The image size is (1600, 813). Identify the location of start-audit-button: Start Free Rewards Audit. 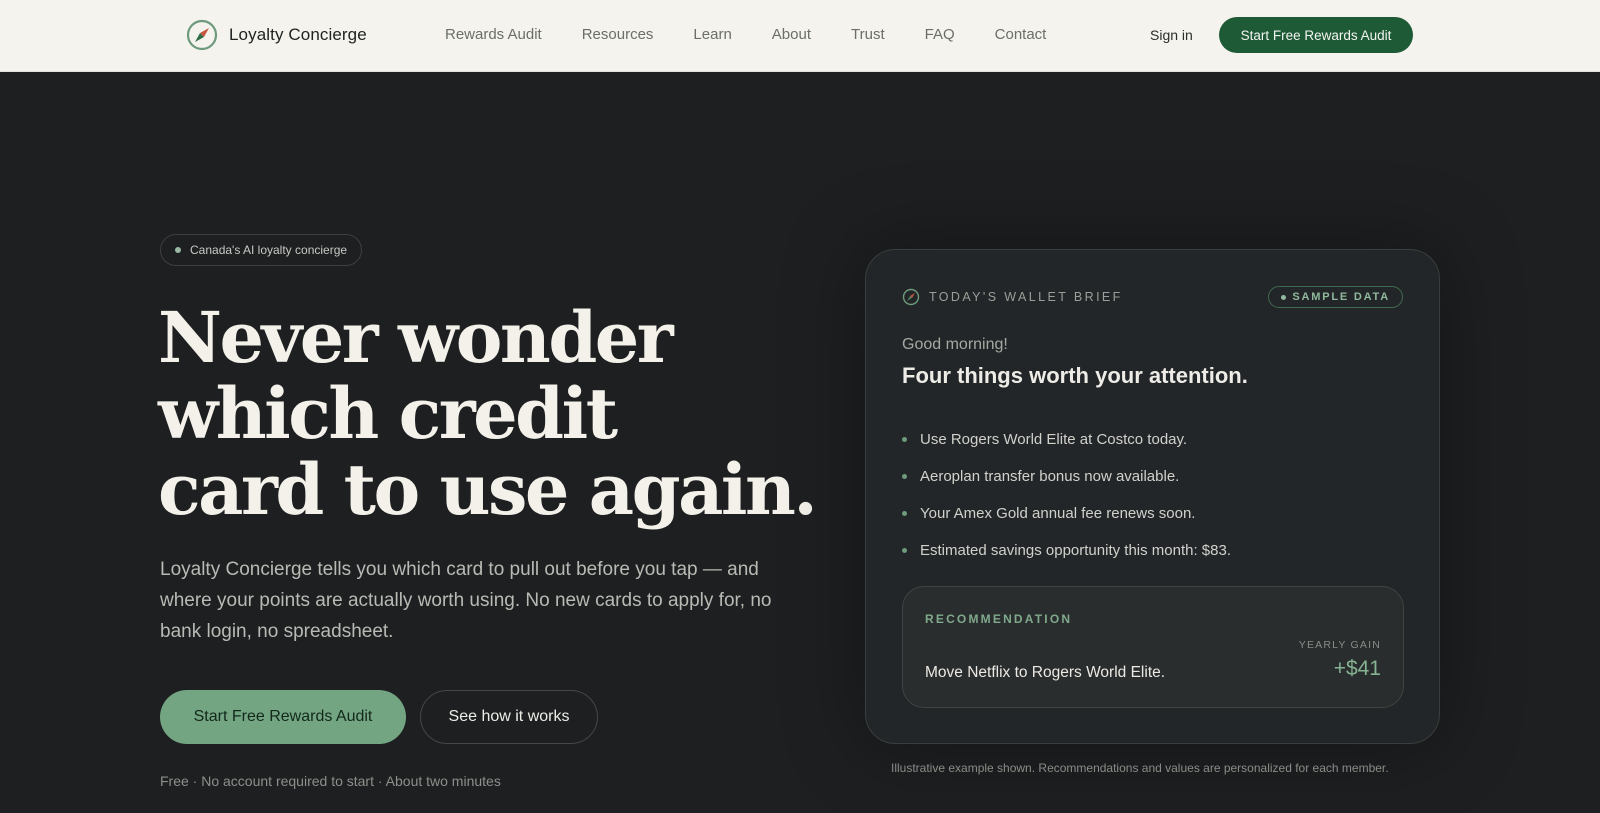
(283, 717).